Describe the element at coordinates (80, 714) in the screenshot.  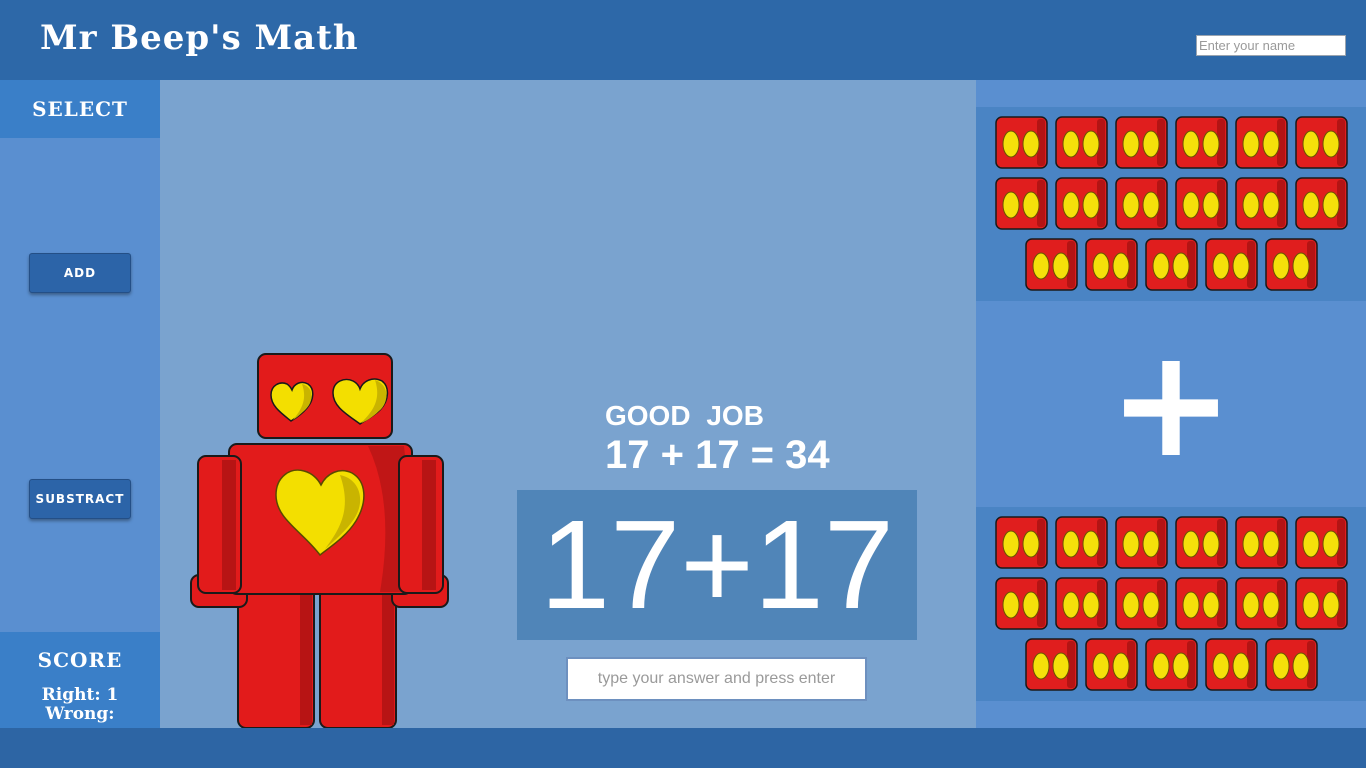
I see `wrong-count: Wrong:` at that location.